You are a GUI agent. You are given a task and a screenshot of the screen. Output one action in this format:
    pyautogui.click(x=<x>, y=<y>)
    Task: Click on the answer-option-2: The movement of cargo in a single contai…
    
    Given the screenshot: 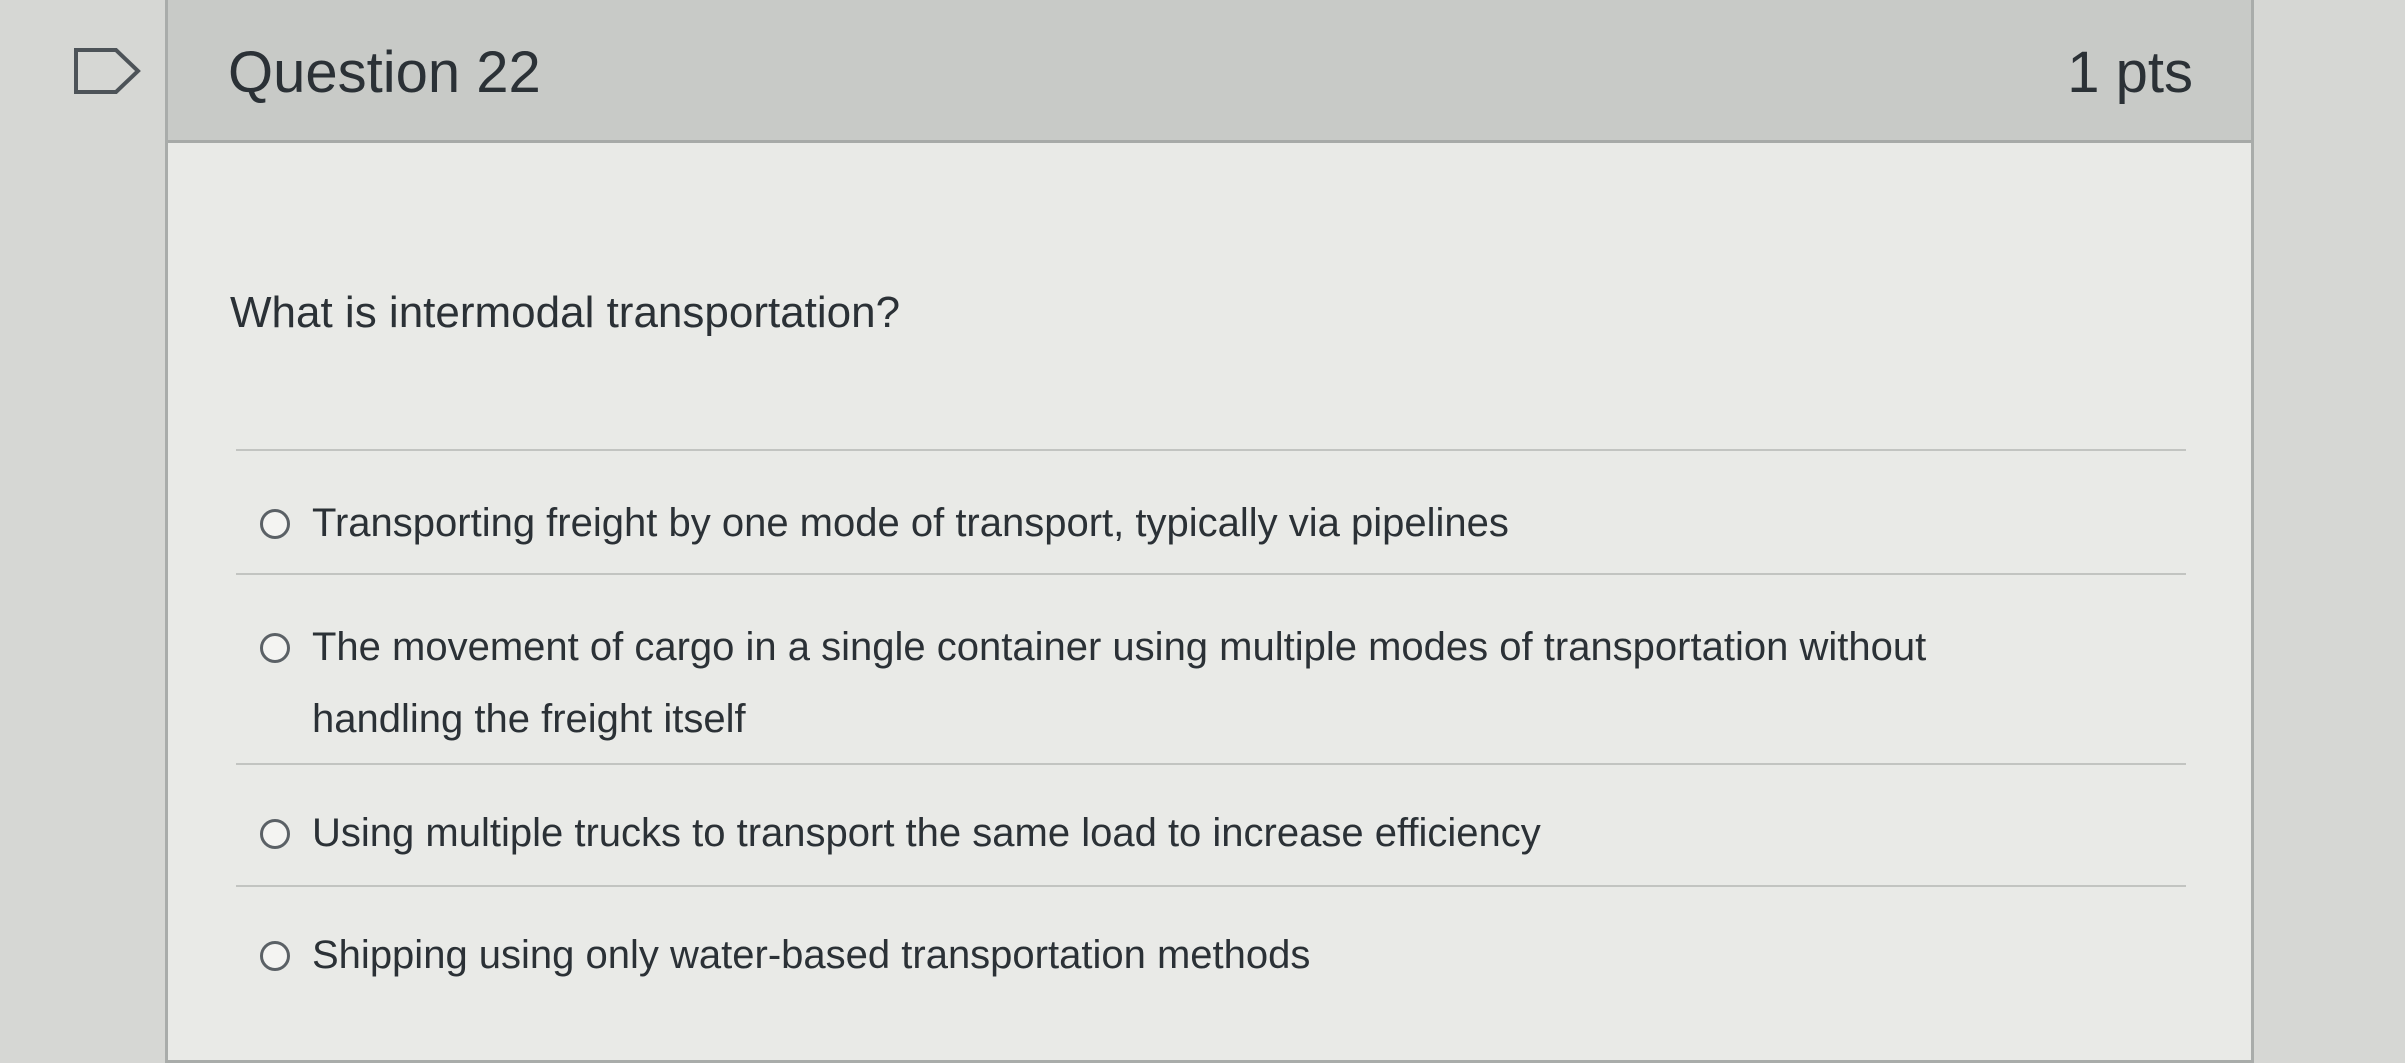 What is the action you would take?
    pyautogui.click(x=1211, y=669)
    